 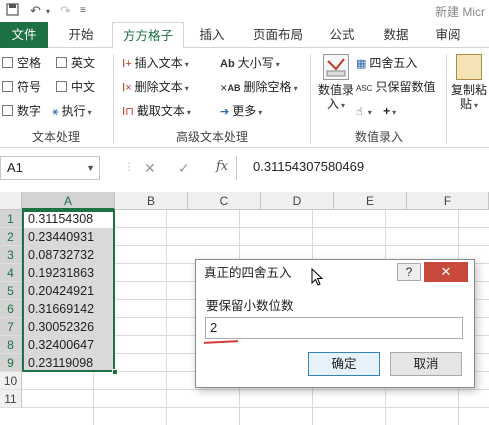 What do you see at coordinates (386, 63) in the screenshot?
I see `round-button: ▦ 四舍五入` at bounding box center [386, 63].